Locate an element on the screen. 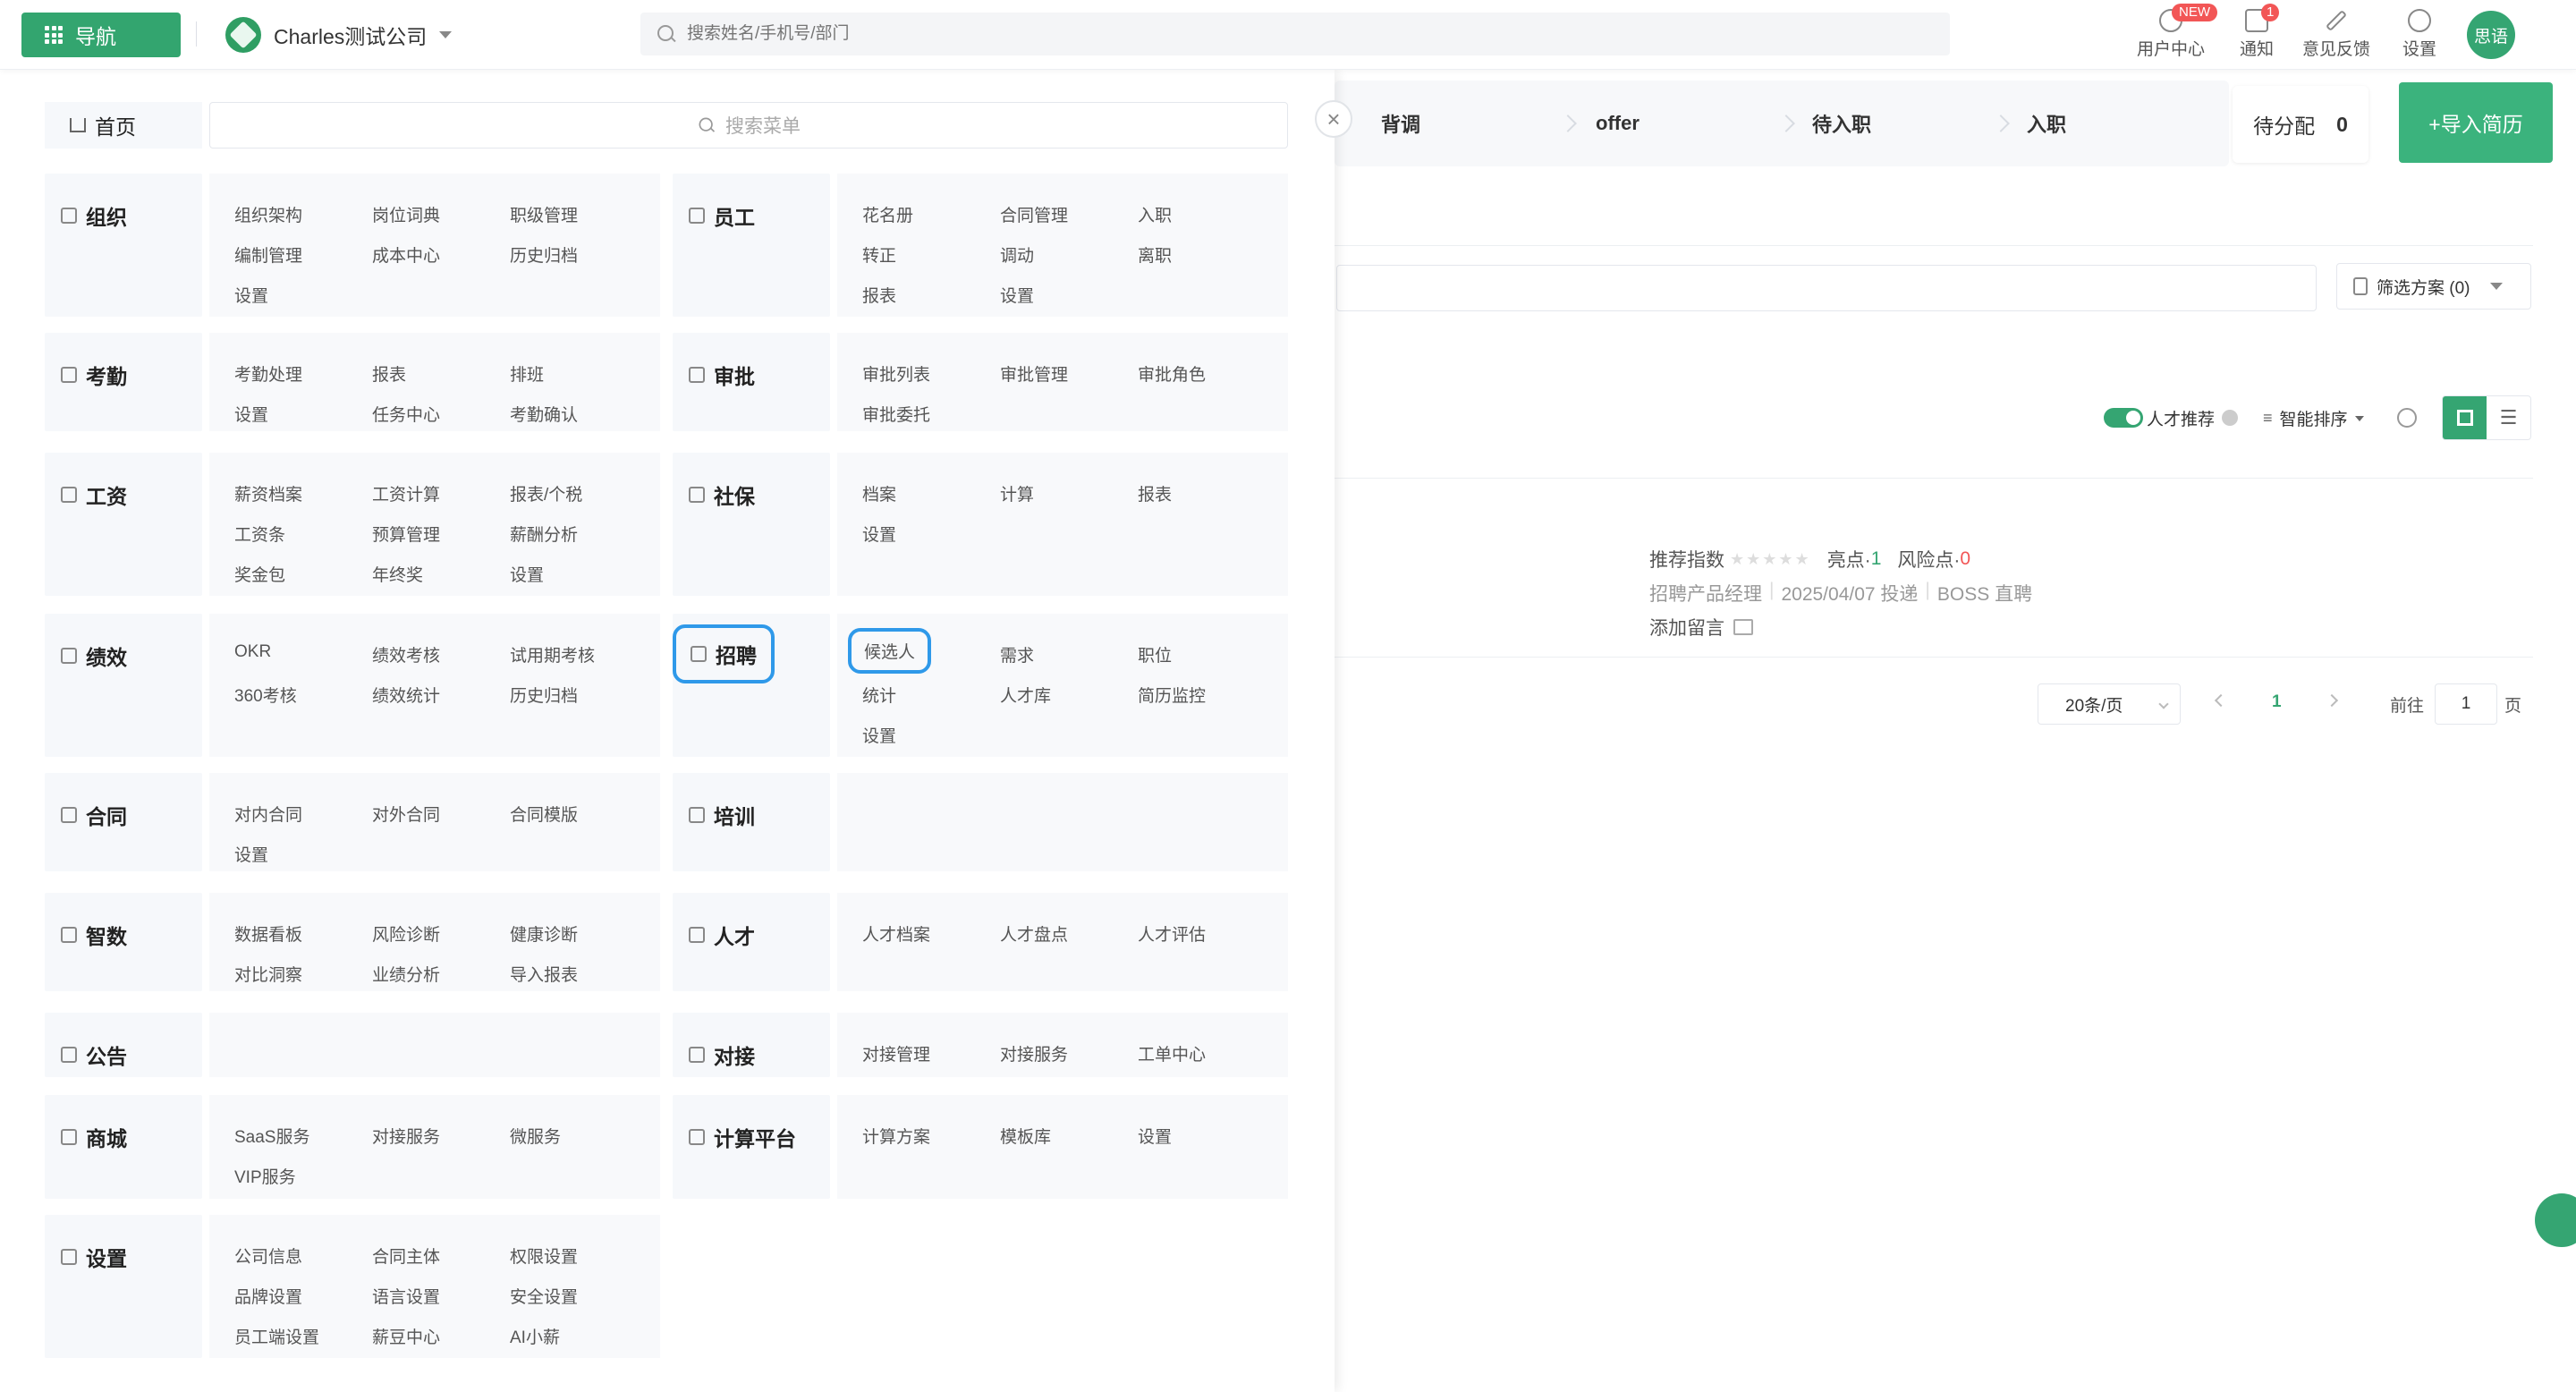 This screenshot has width=2576, height=1392. global-search-input is located at coordinates (955, 34).